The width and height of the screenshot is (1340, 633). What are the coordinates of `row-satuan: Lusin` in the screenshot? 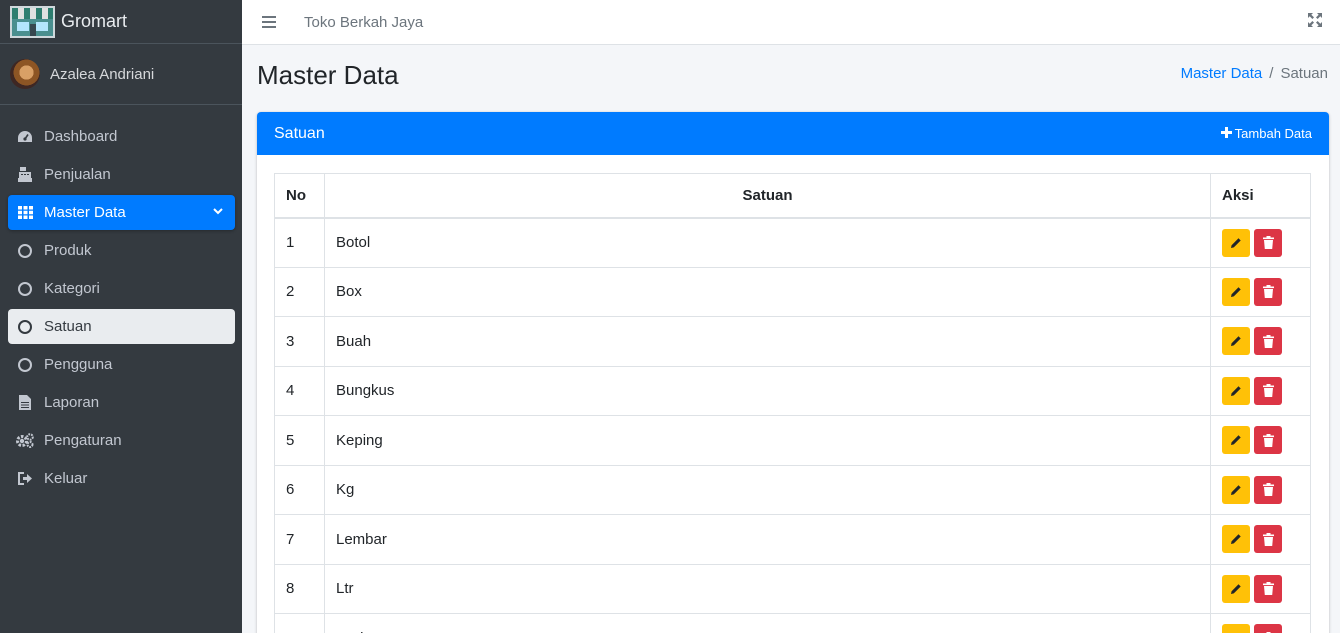 It's located at (767, 623).